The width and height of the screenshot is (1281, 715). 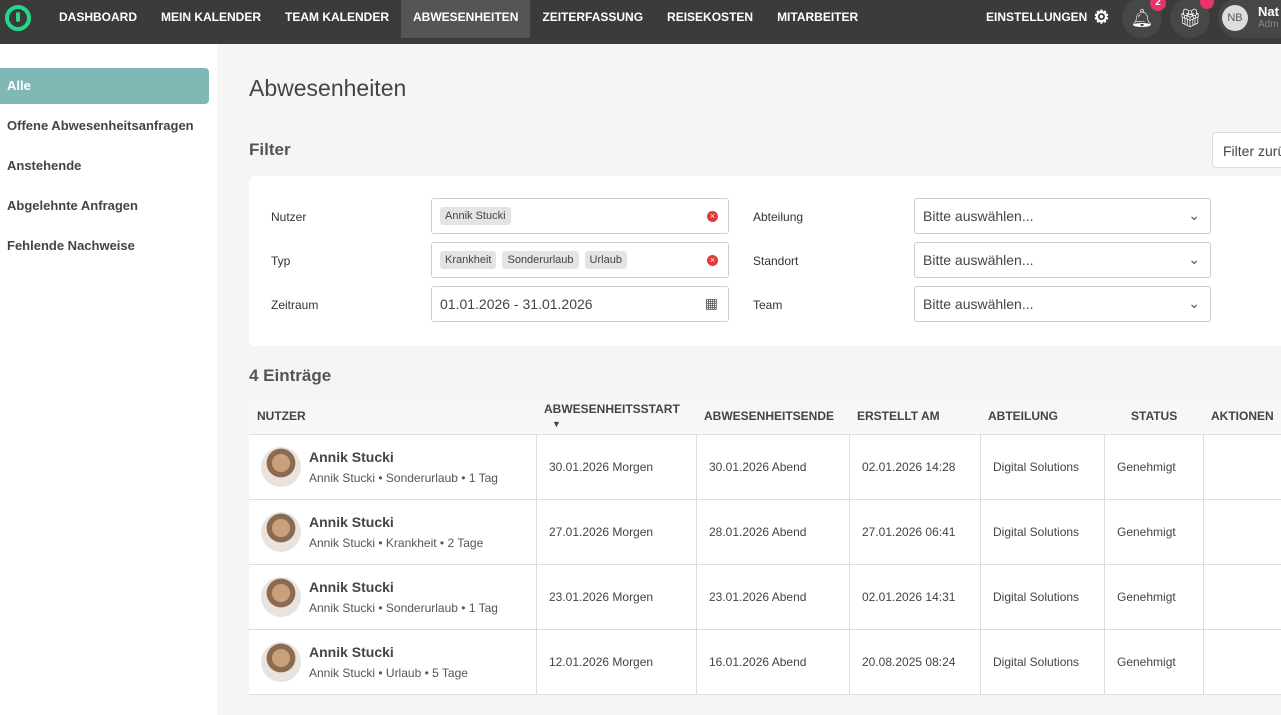 What do you see at coordinates (914, 532) in the screenshot?
I see `created-cell: 27.01.2026 06:41` at bounding box center [914, 532].